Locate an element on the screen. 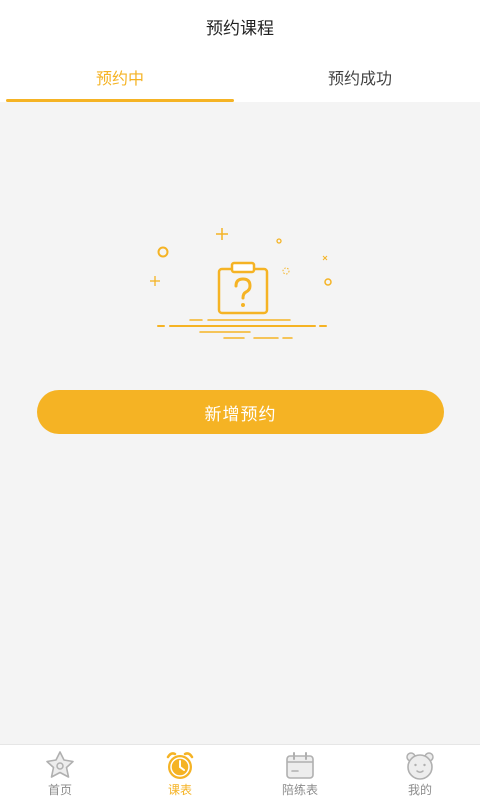 This screenshot has height=800, width=480. bottom-nav: 首页 课表 陪练表 我的 is located at coordinates (240, 772).